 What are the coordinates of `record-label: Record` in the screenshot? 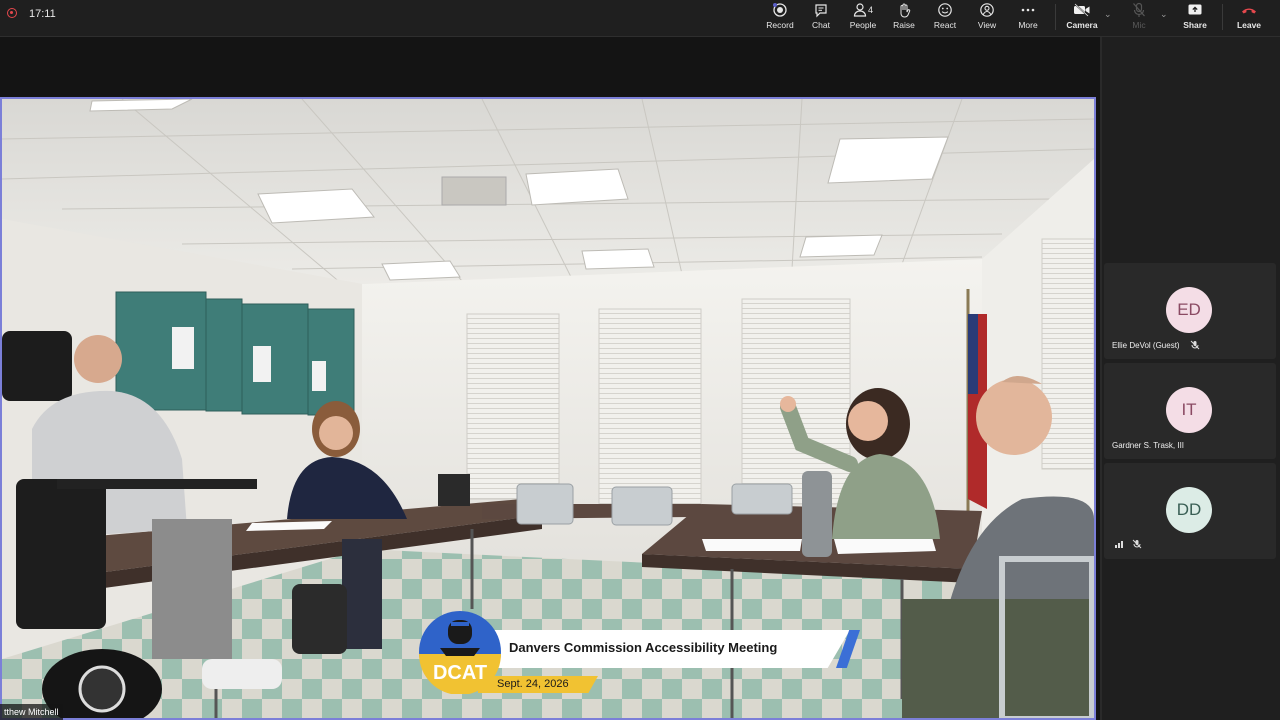 It's located at (780, 25).